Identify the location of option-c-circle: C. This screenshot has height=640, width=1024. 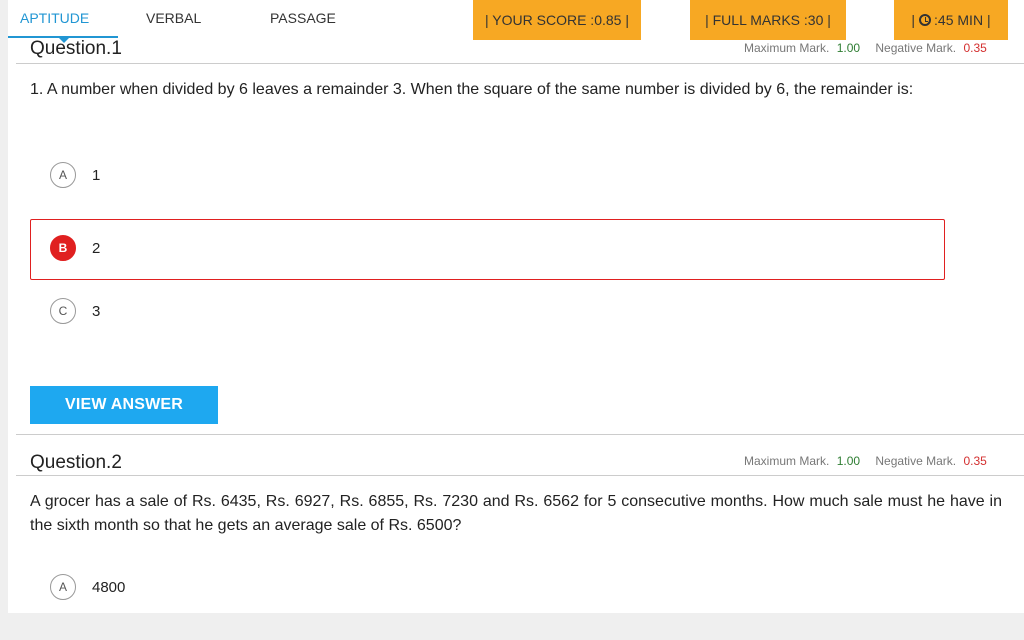
(63, 311).